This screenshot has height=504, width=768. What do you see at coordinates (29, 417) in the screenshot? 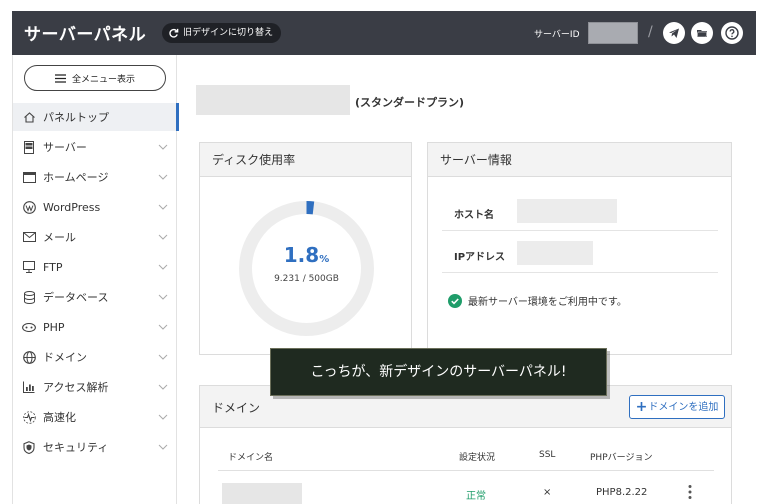
I see `speed-icon` at bounding box center [29, 417].